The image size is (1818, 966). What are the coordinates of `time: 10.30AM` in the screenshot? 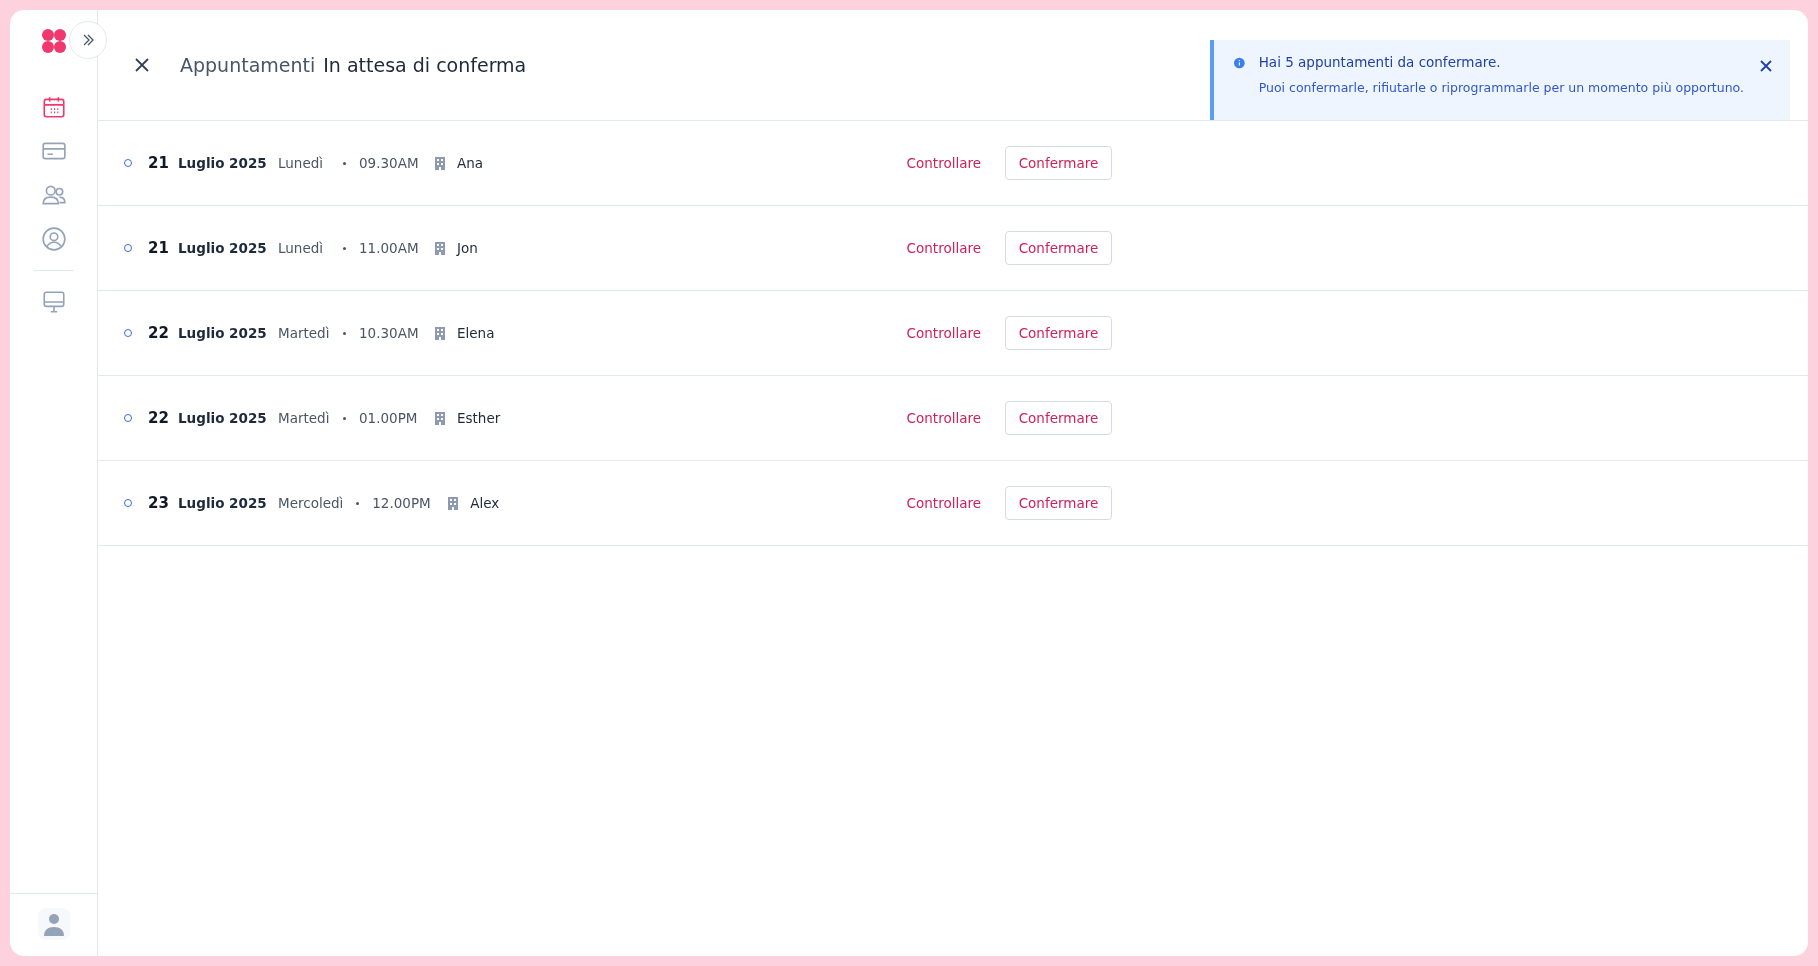 It's located at (389, 333).